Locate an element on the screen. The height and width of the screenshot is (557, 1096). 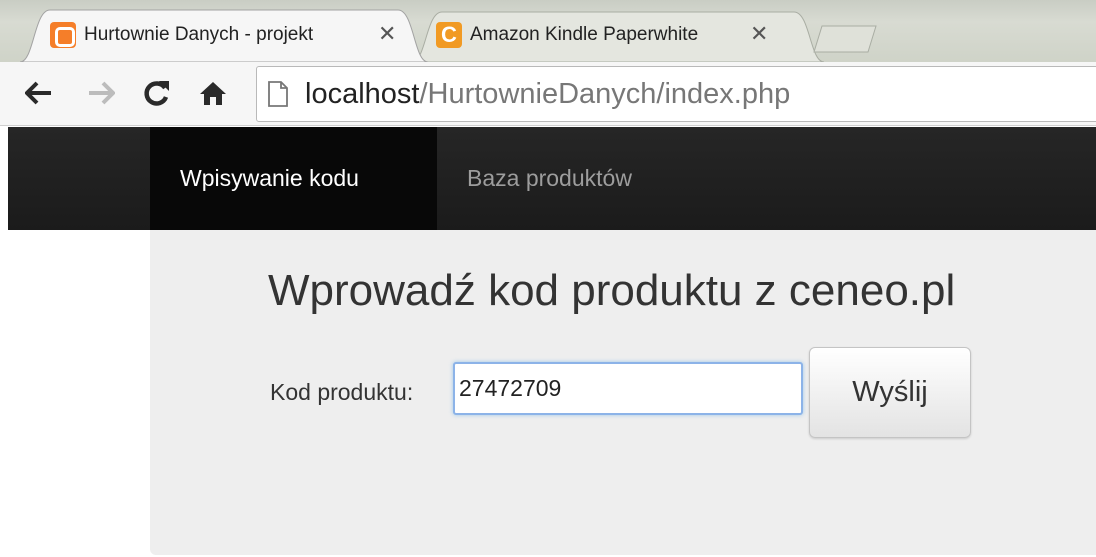
tab-title: Amazon Kindle Paperwhite is located at coordinates (584, 34).